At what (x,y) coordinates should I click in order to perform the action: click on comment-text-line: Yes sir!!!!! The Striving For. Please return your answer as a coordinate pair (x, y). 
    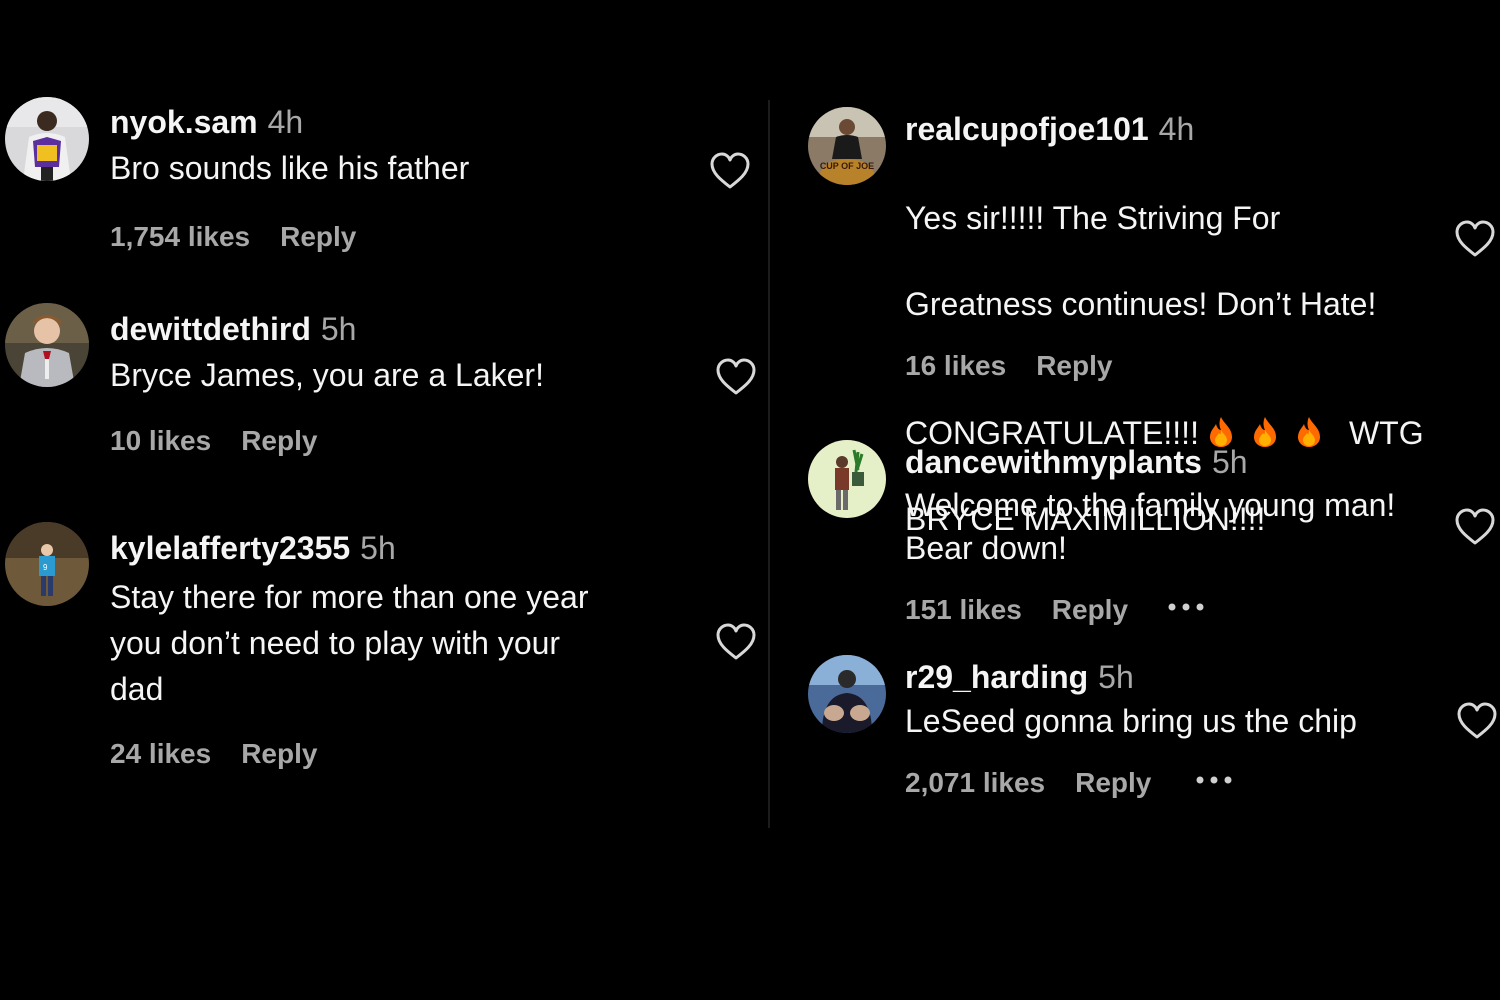
    Looking at the image, I should click on (1093, 218).